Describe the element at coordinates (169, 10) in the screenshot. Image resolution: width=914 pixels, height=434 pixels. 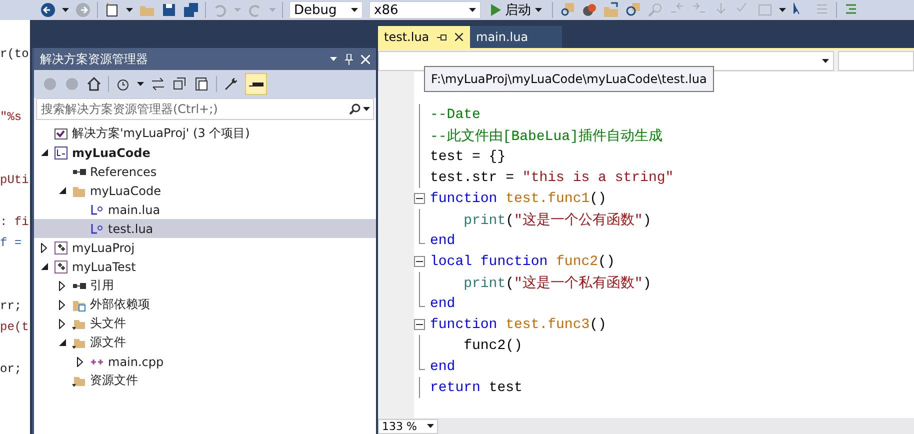
I see `save-icon` at that location.